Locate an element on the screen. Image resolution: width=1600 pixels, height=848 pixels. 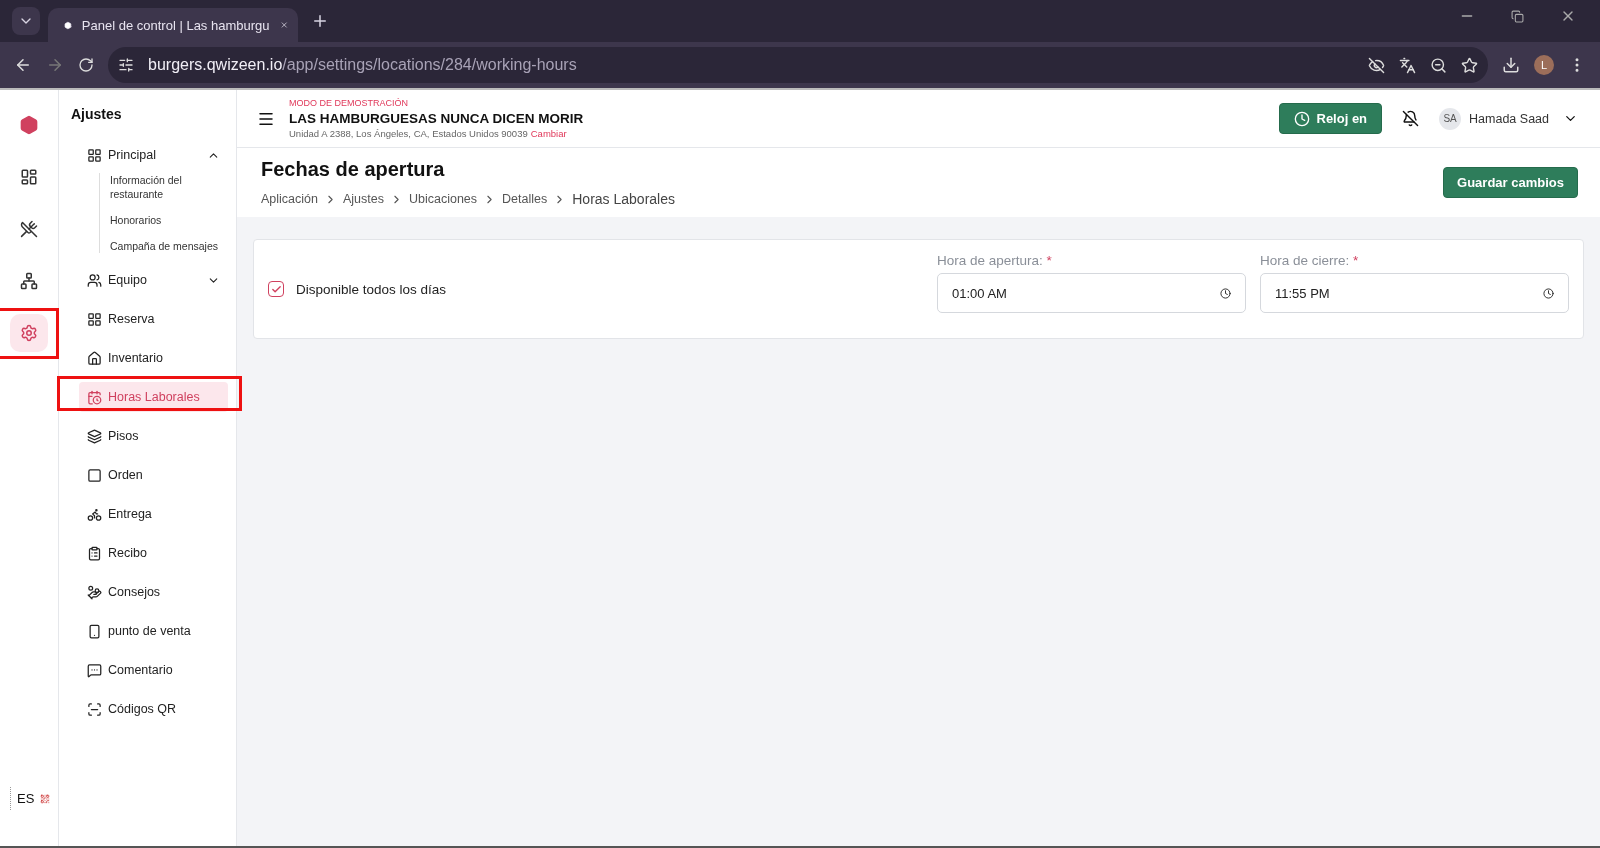
site-settings-icon is located at coordinates (126, 65).